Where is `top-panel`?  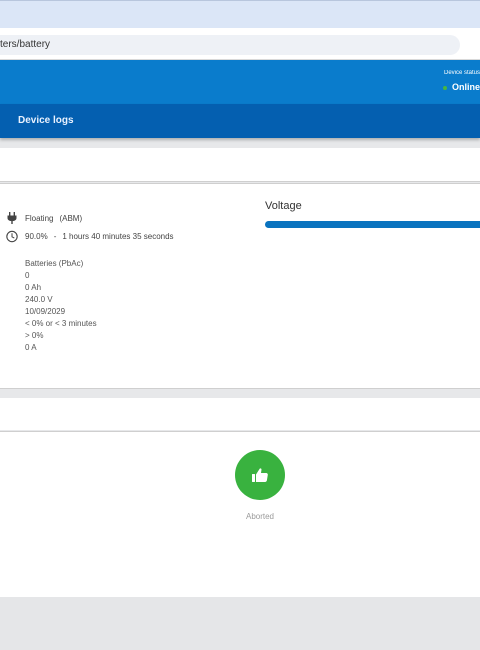 top-panel is located at coordinates (240, 165).